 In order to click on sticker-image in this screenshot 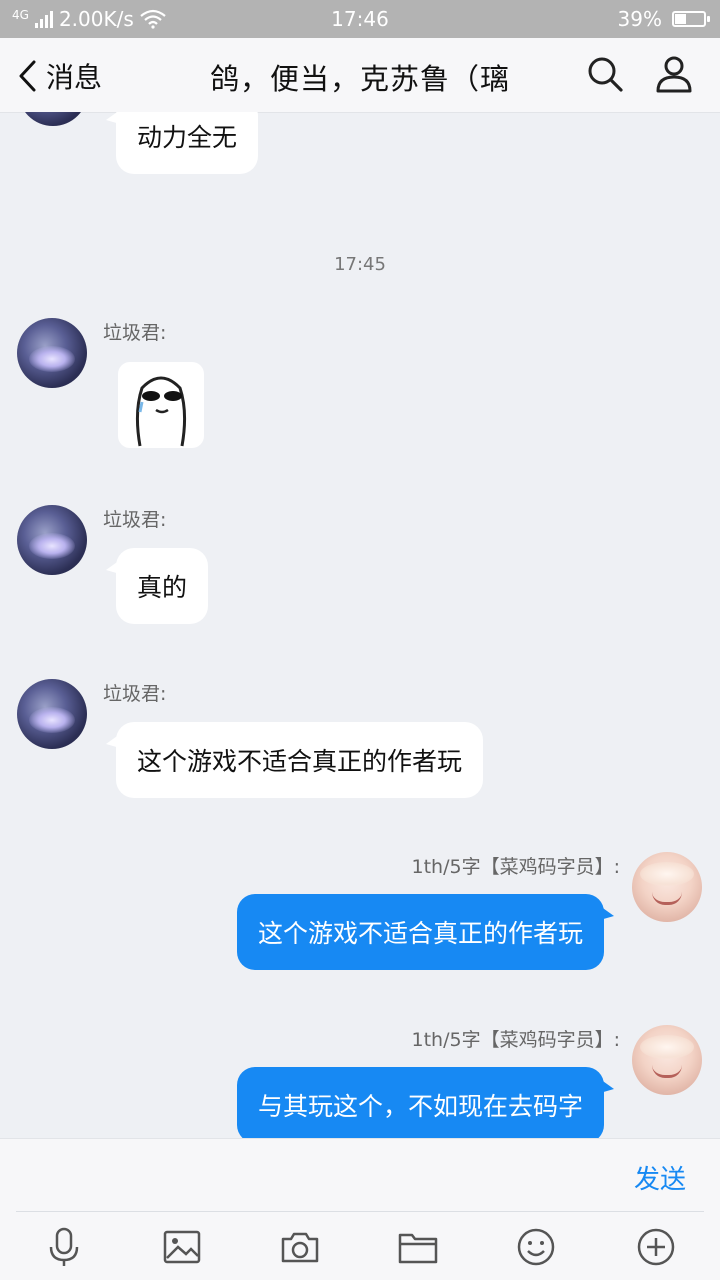, I will do `click(161, 405)`.